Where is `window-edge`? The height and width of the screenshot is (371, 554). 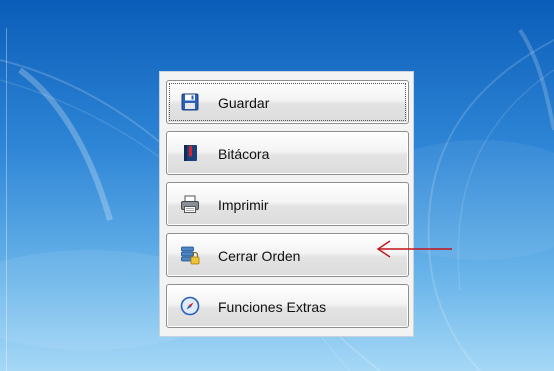 window-edge is located at coordinates (6, 199).